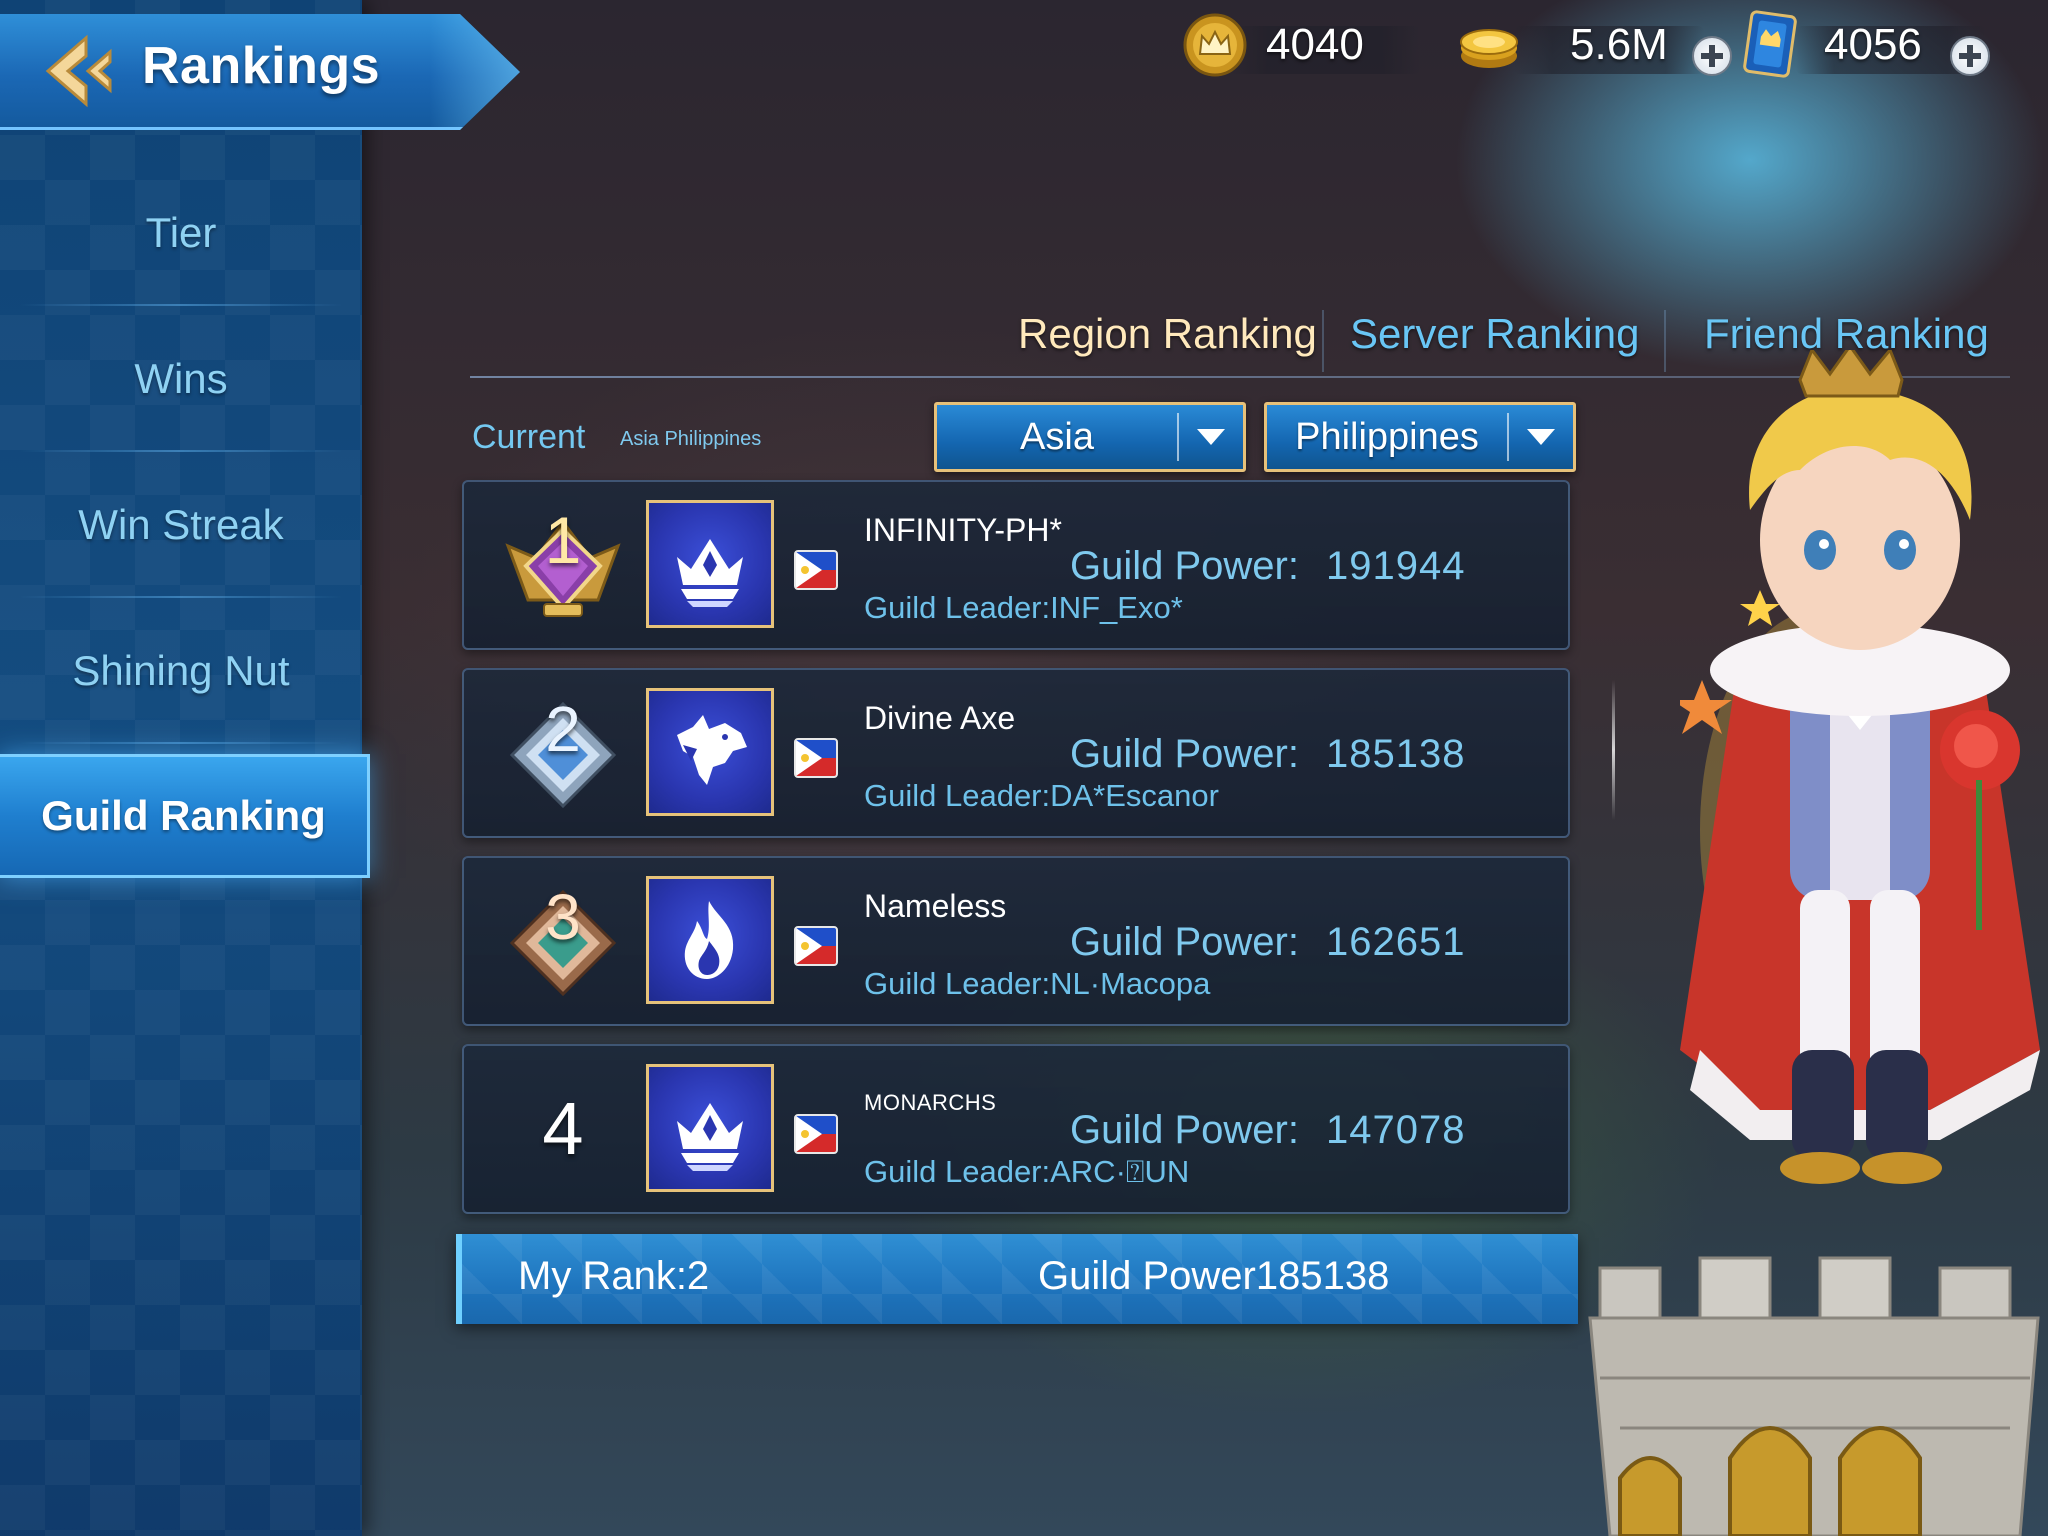  I want to click on current-label: Current, so click(529, 437).